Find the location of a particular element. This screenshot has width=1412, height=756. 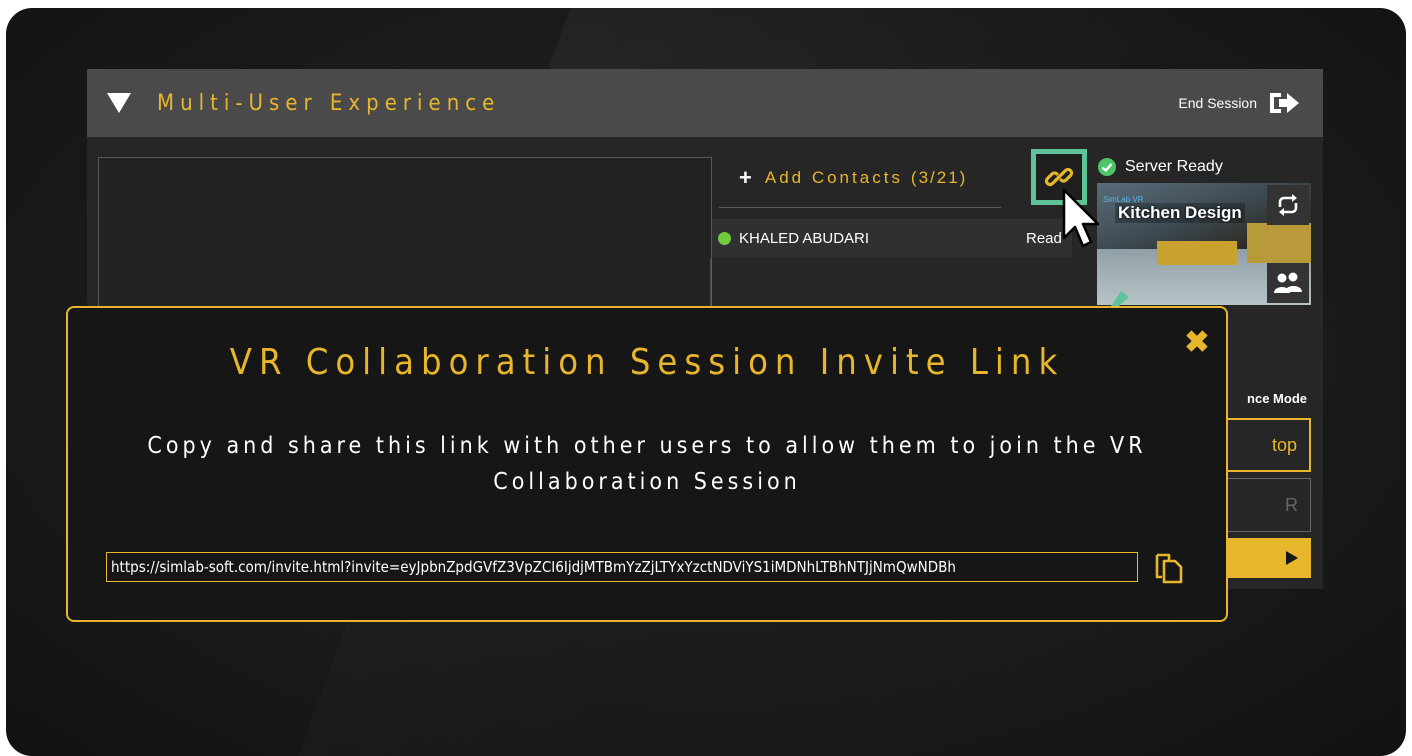

thumbnail-counter is located at coordinates (1279, 243).